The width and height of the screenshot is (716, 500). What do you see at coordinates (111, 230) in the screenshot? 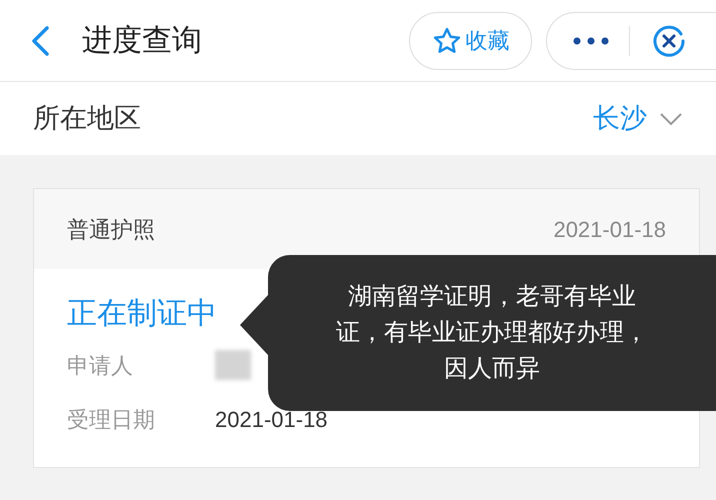
I see `passport-type: 普通护照` at bounding box center [111, 230].